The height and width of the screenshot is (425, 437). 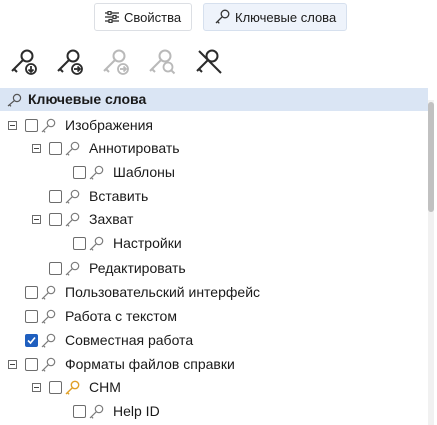 I want to click on tree-item: Совместная работа, so click(x=109, y=340).